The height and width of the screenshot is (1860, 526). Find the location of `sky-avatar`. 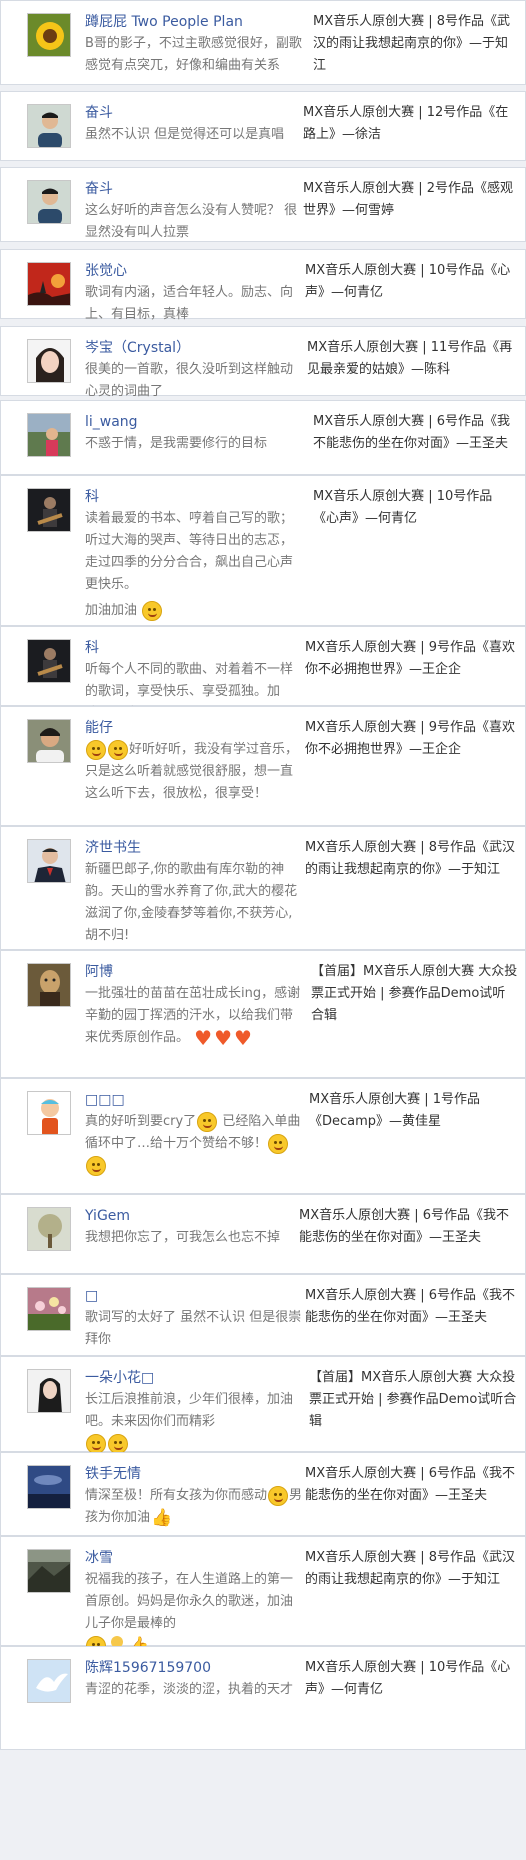

sky-avatar is located at coordinates (49, 1487).